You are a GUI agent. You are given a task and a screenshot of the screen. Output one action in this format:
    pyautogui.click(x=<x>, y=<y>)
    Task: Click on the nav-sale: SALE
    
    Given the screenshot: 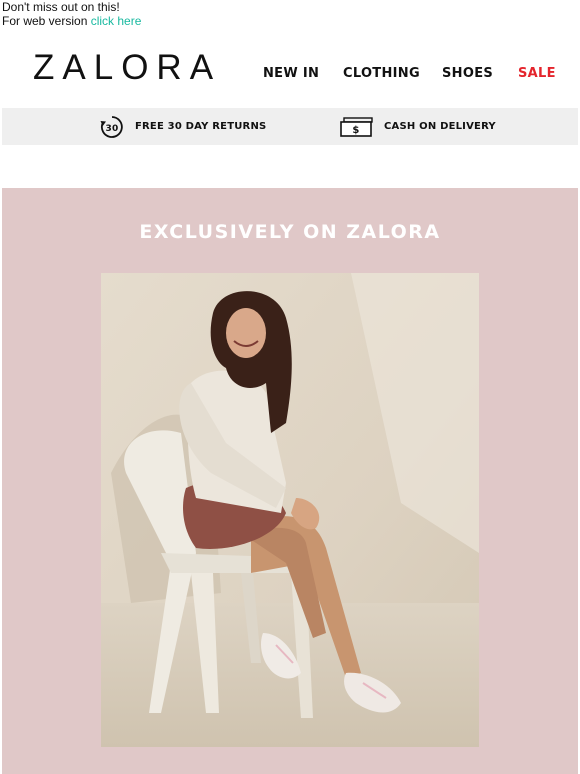 What is the action you would take?
    pyautogui.click(x=537, y=73)
    